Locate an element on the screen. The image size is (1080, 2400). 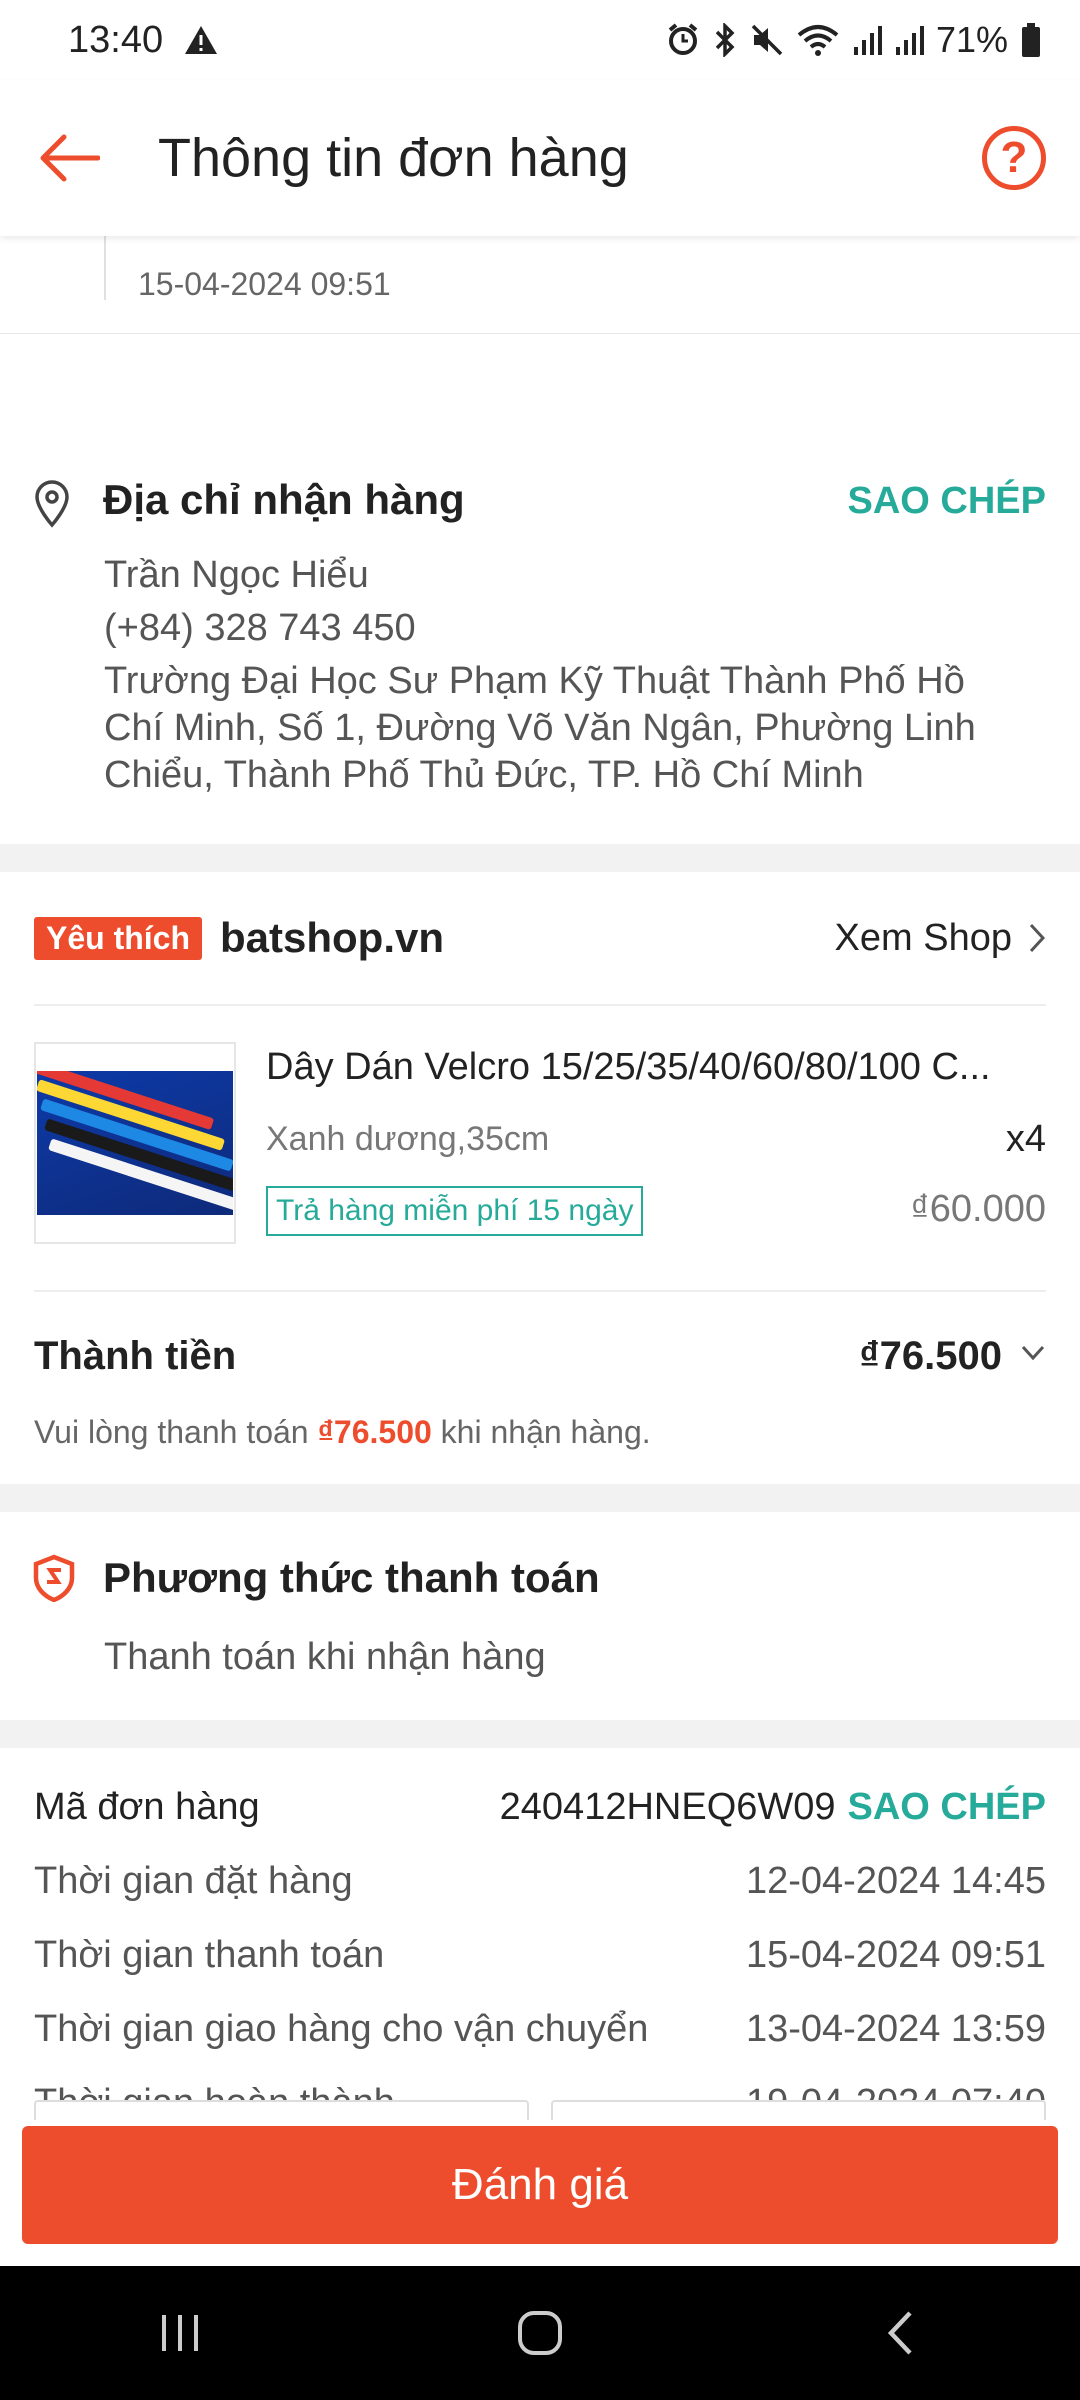
payment-method: Thanh toán khi nhận hàng is located at coordinates (325, 1657).